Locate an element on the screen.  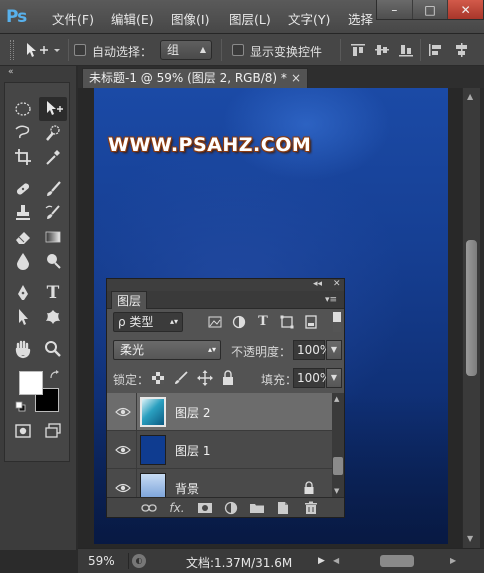
close-panel-icon: ✕ is located at coordinates (337, 284).